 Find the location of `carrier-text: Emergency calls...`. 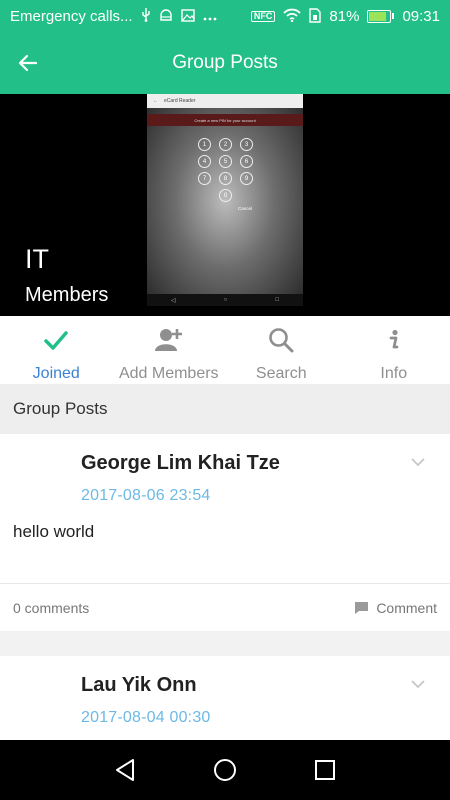

carrier-text: Emergency calls... is located at coordinates (71, 16).